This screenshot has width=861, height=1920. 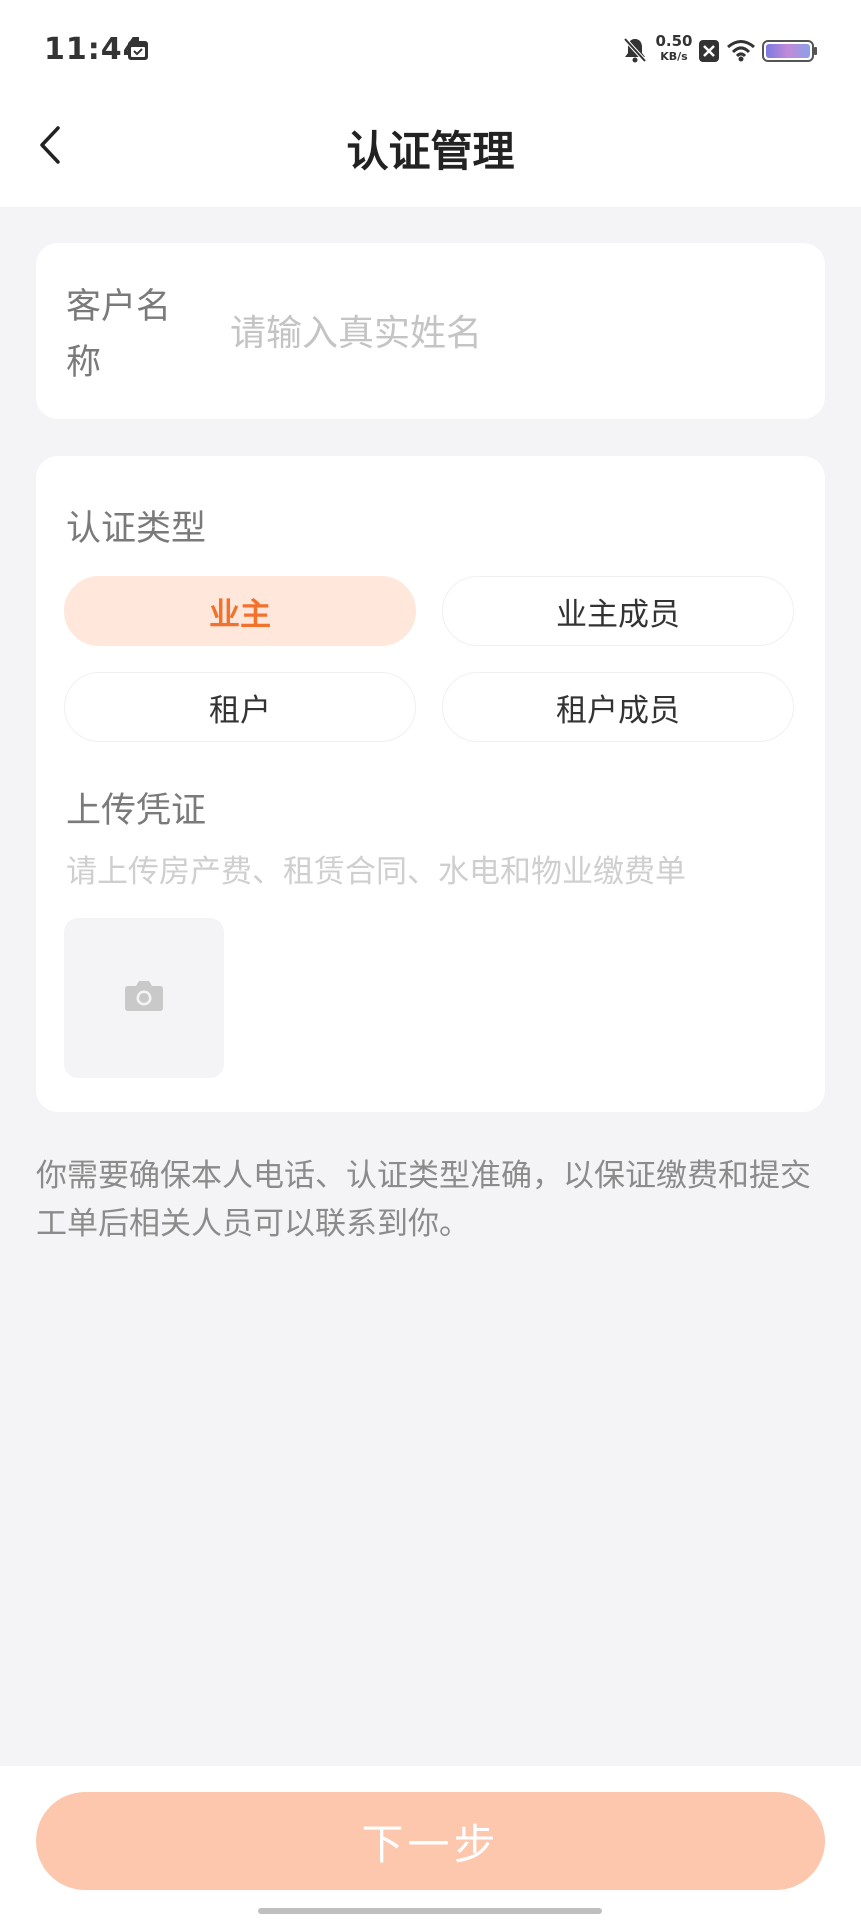 I want to click on header: 认证管理, so click(x=430, y=153).